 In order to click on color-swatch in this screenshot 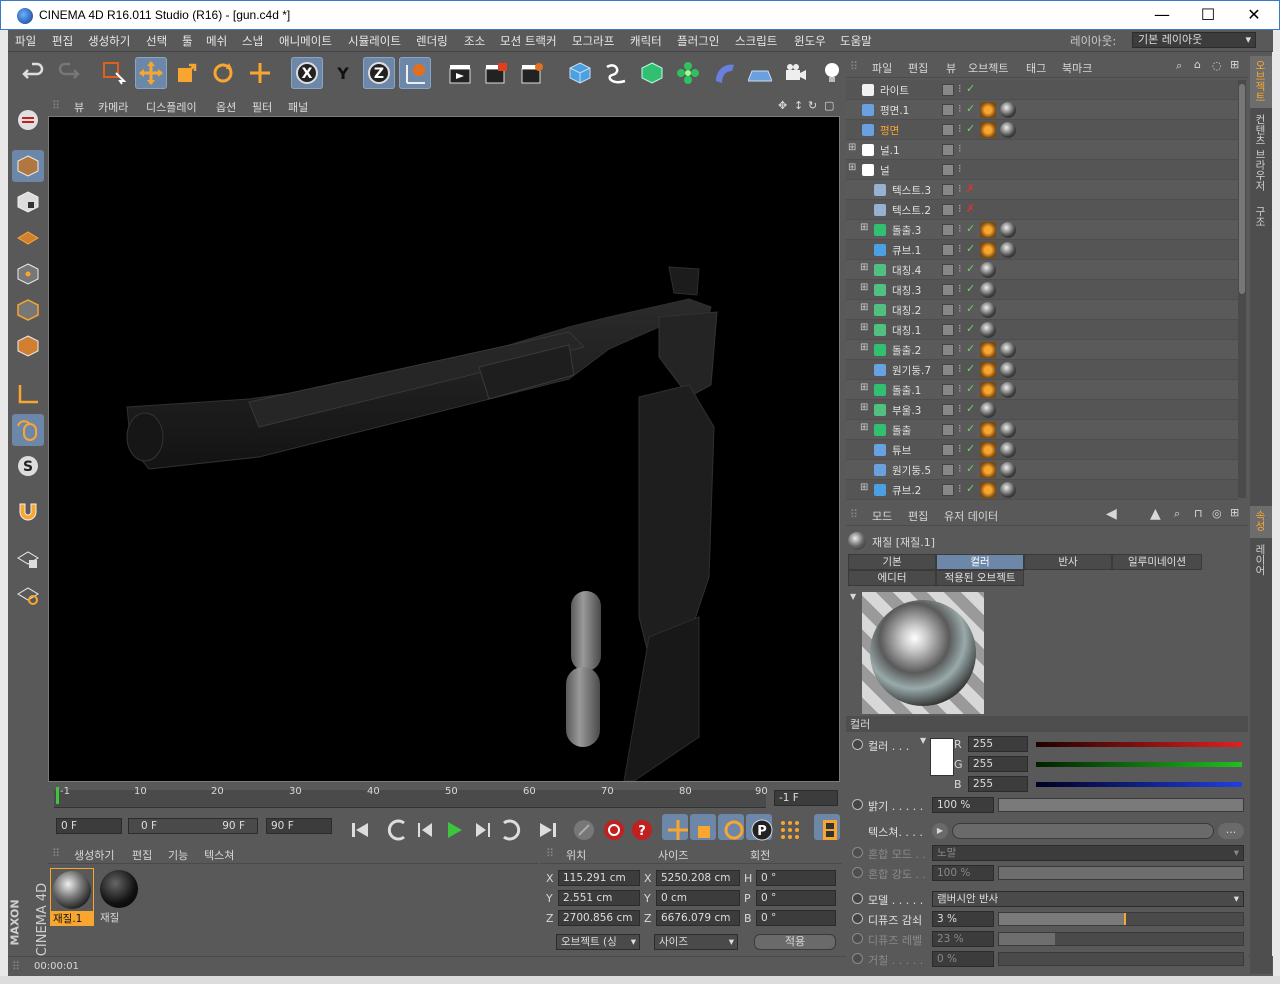, I will do `click(942, 757)`.